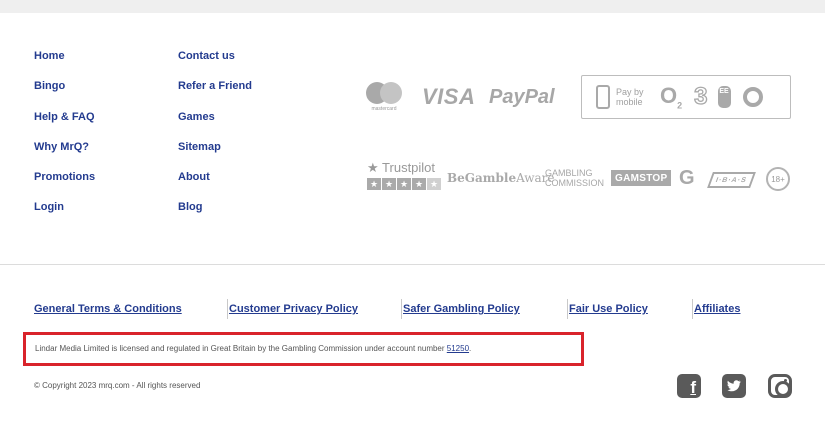 The image size is (825, 433). Describe the element at coordinates (689, 386) in the screenshot. I see `facebook-icon: f` at that location.